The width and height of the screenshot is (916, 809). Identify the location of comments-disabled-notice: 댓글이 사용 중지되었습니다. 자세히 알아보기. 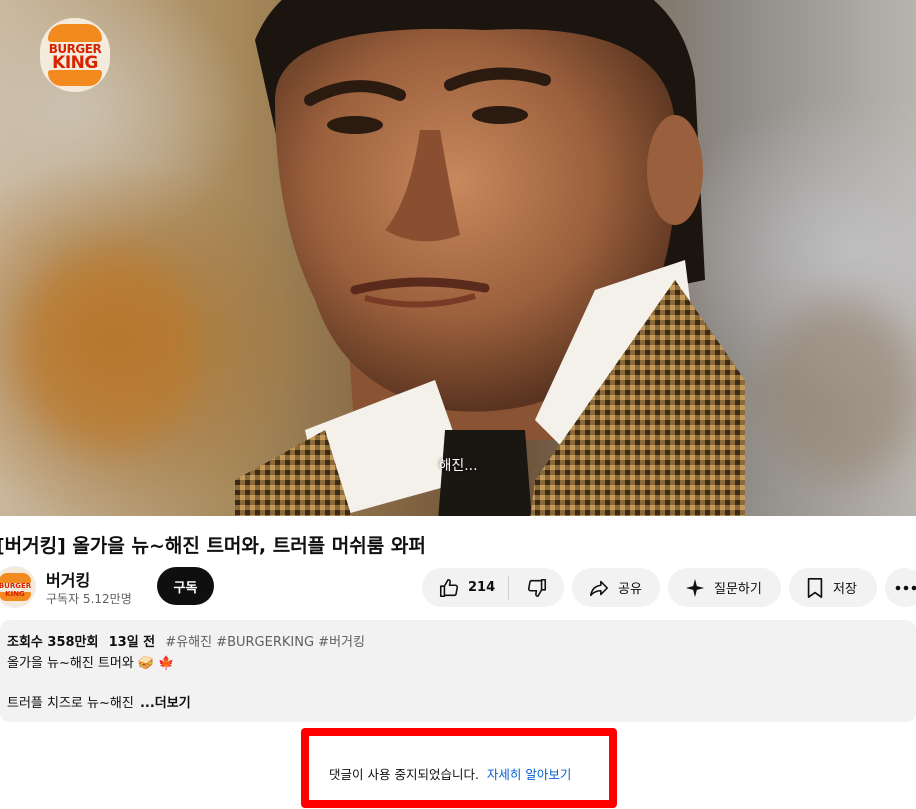
(450, 773).